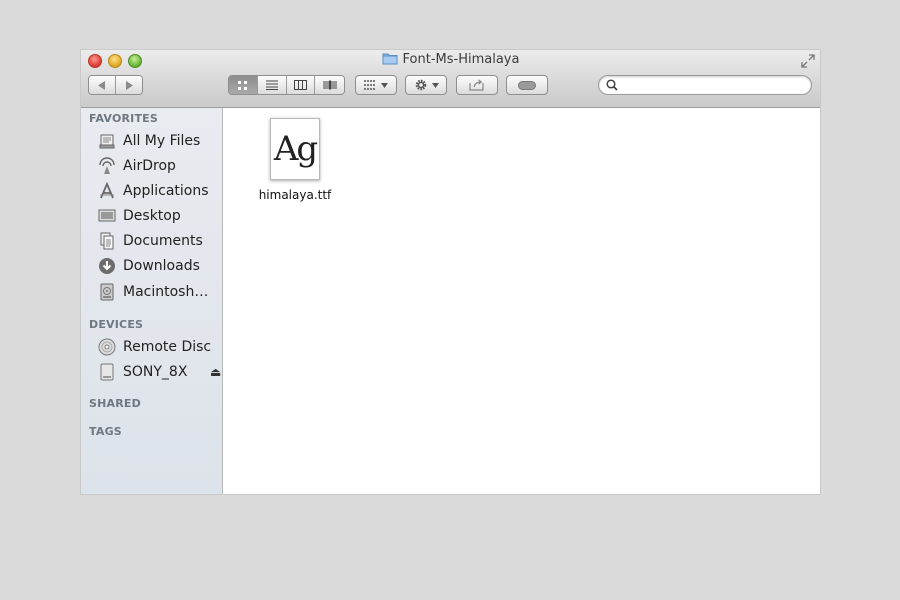 This screenshot has width=900, height=600. I want to click on sidebar-item-remote-disc: Remote Disc, so click(159, 347).